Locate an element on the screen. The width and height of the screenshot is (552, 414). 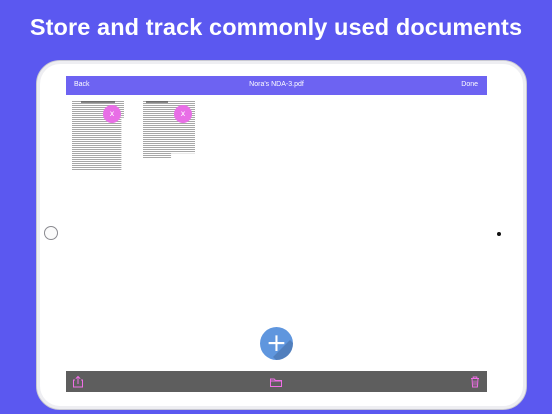
folder-icon is located at coordinates (276, 382).